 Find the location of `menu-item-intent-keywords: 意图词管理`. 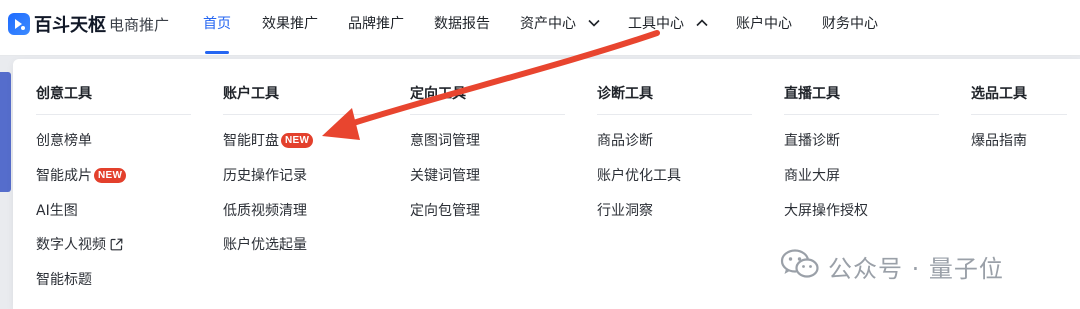

menu-item-intent-keywords: 意图词管理 is located at coordinates (445, 140).